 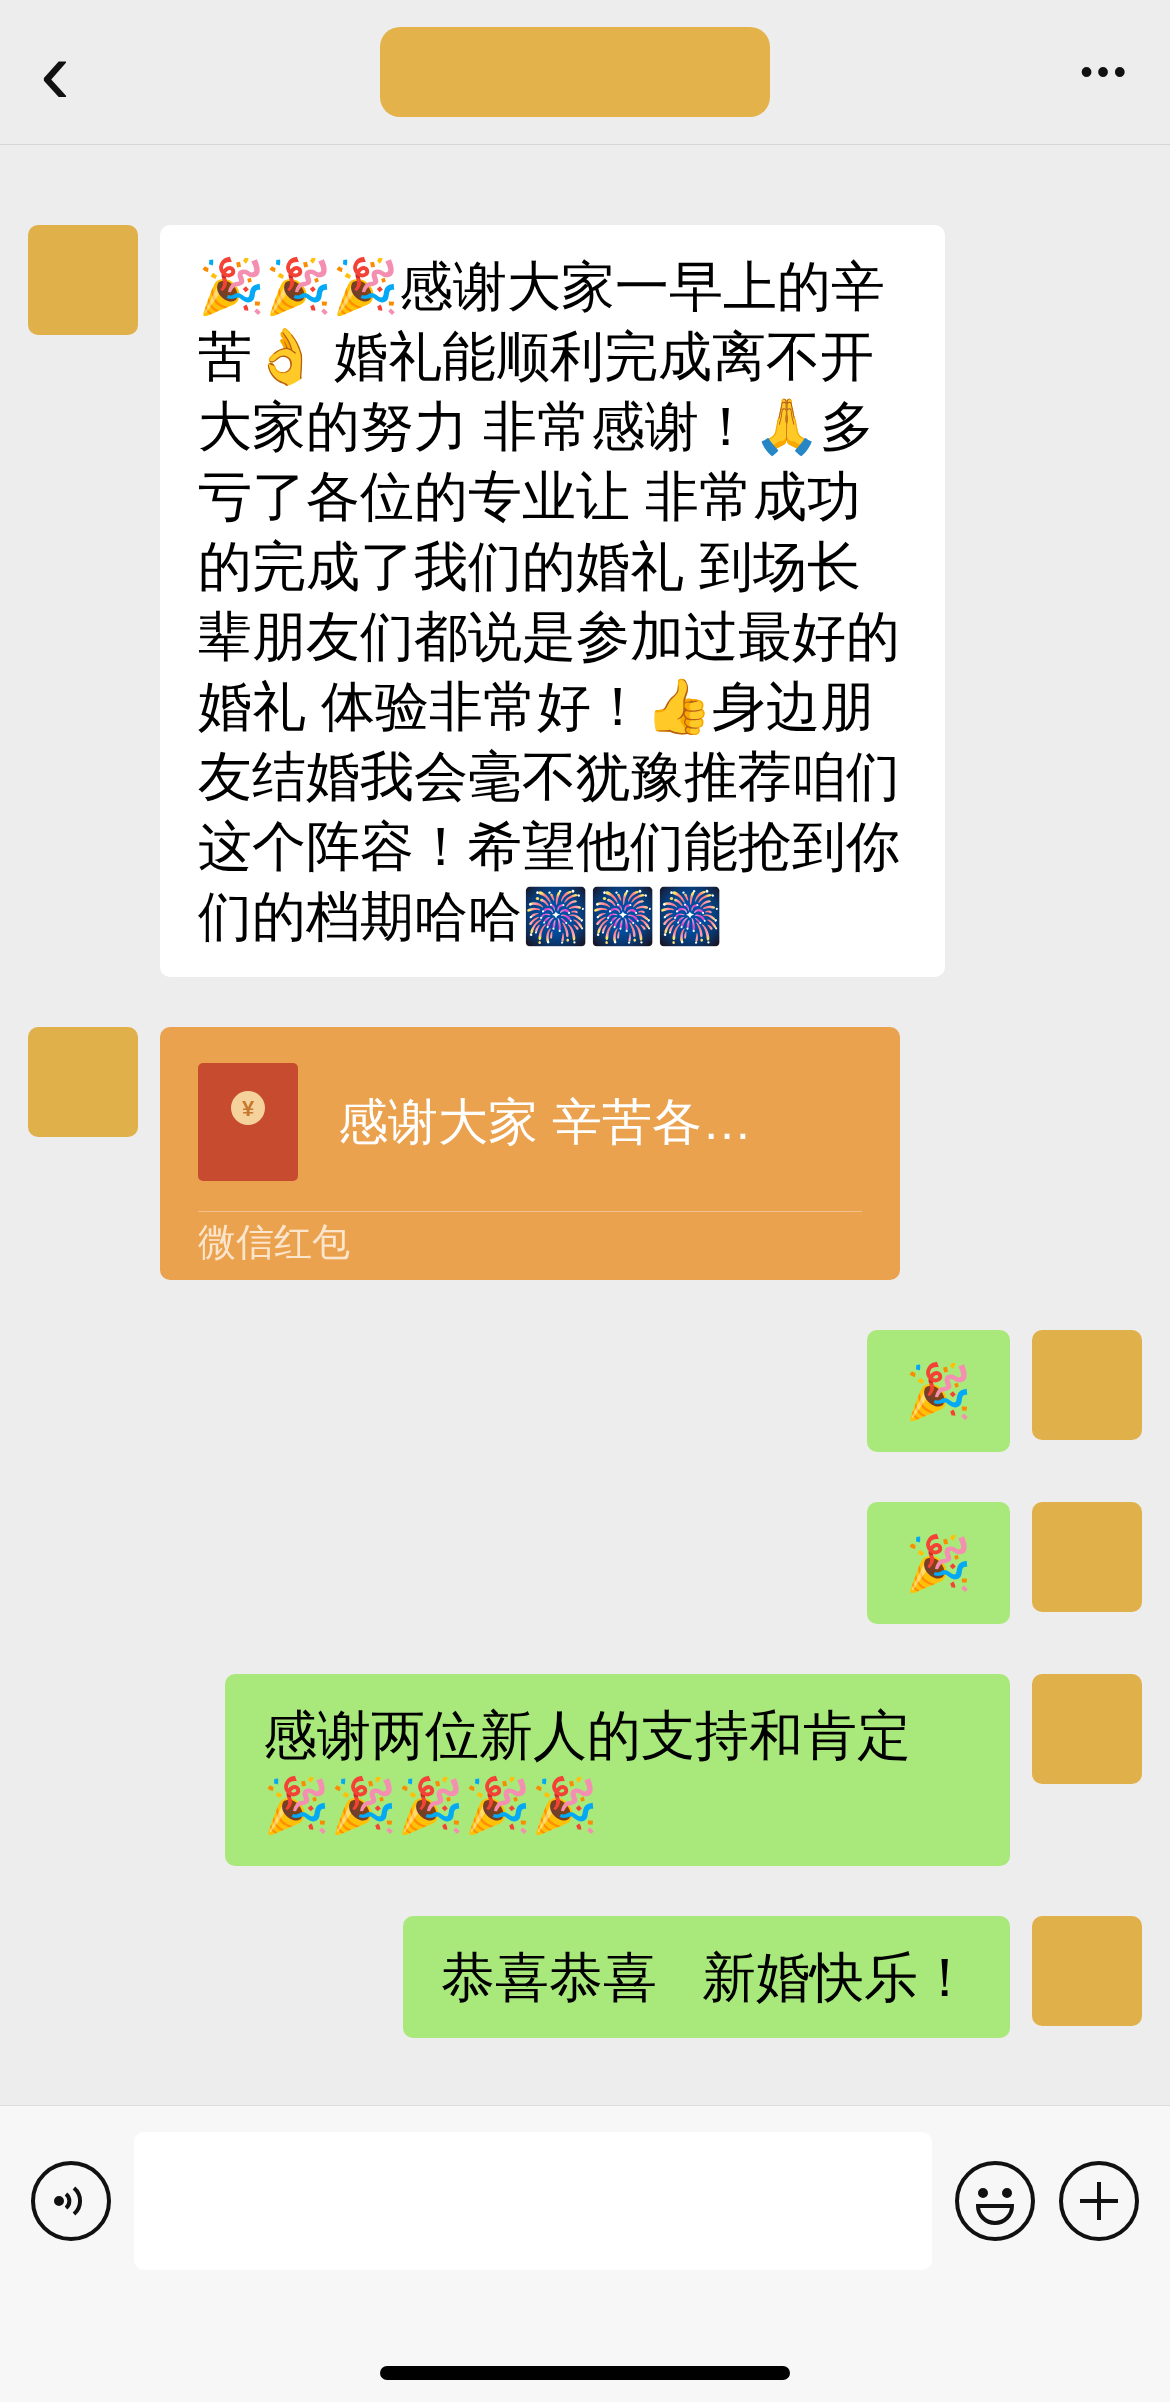 I want to click on home-indicator, so click(x=585, y=2373).